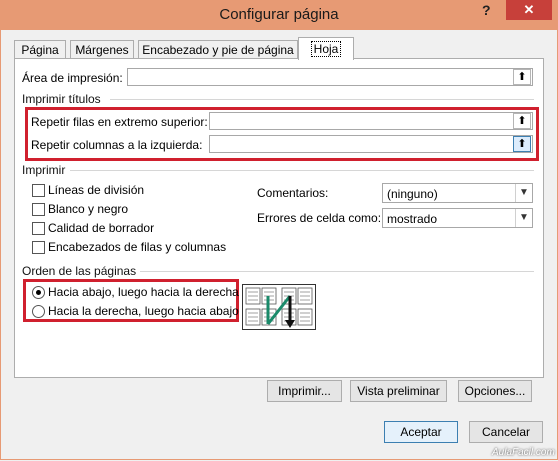 The height and width of the screenshot is (461, 558). I want to click on watermark-text: AulaFacil.com, so click(523, 452).